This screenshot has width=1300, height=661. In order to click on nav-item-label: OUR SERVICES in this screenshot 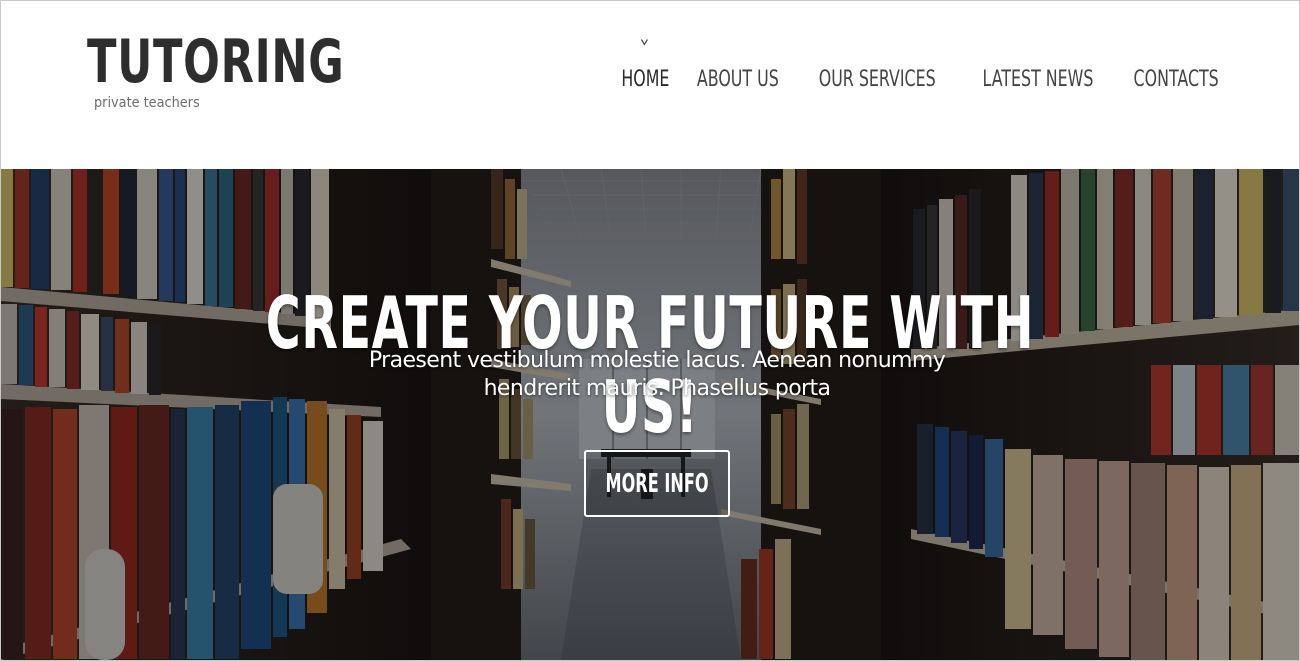, I will do `click(878, 79)`.